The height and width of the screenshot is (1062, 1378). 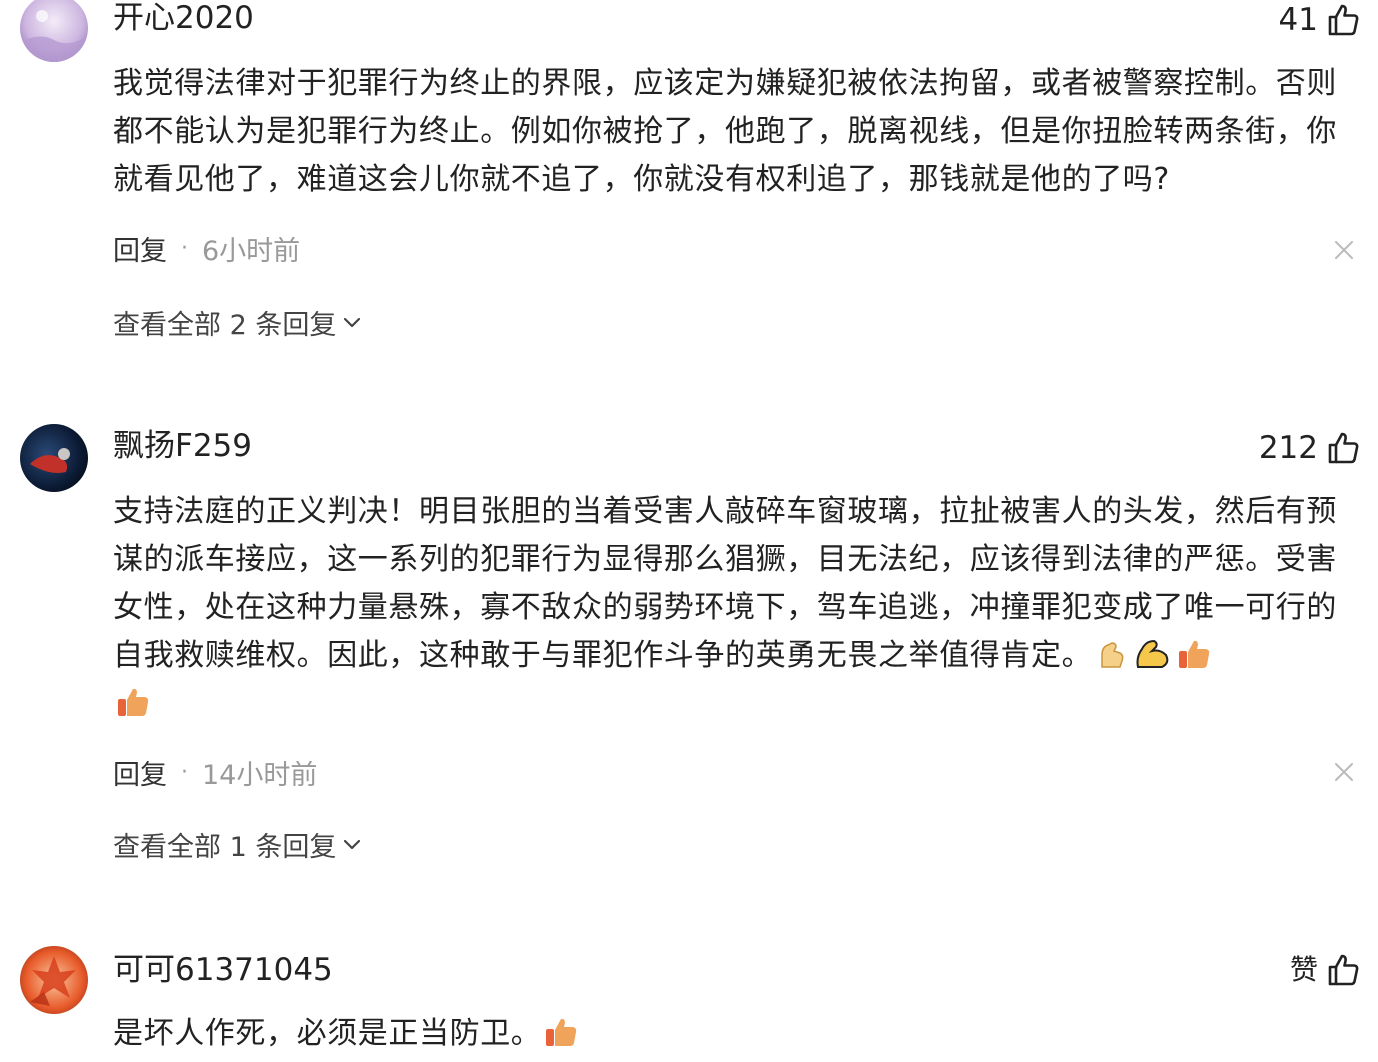 I want to click on muscle-emoji, so click(x=1152, y=653).